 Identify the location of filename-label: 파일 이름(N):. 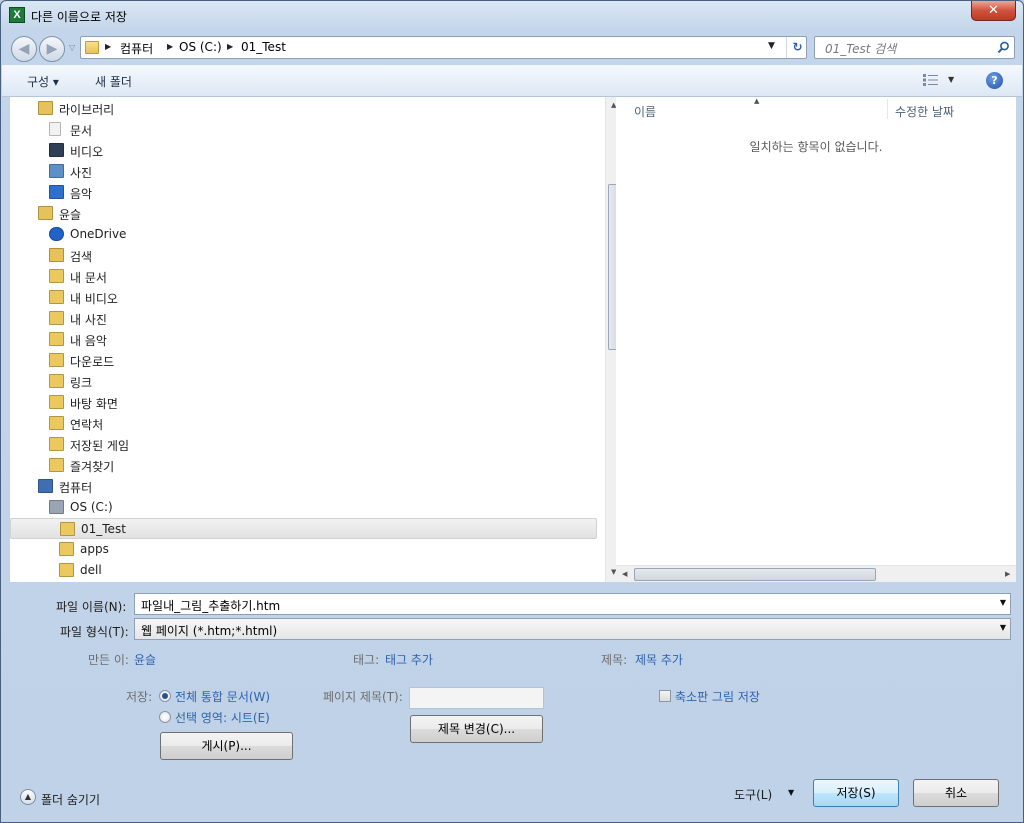
(91, 607).